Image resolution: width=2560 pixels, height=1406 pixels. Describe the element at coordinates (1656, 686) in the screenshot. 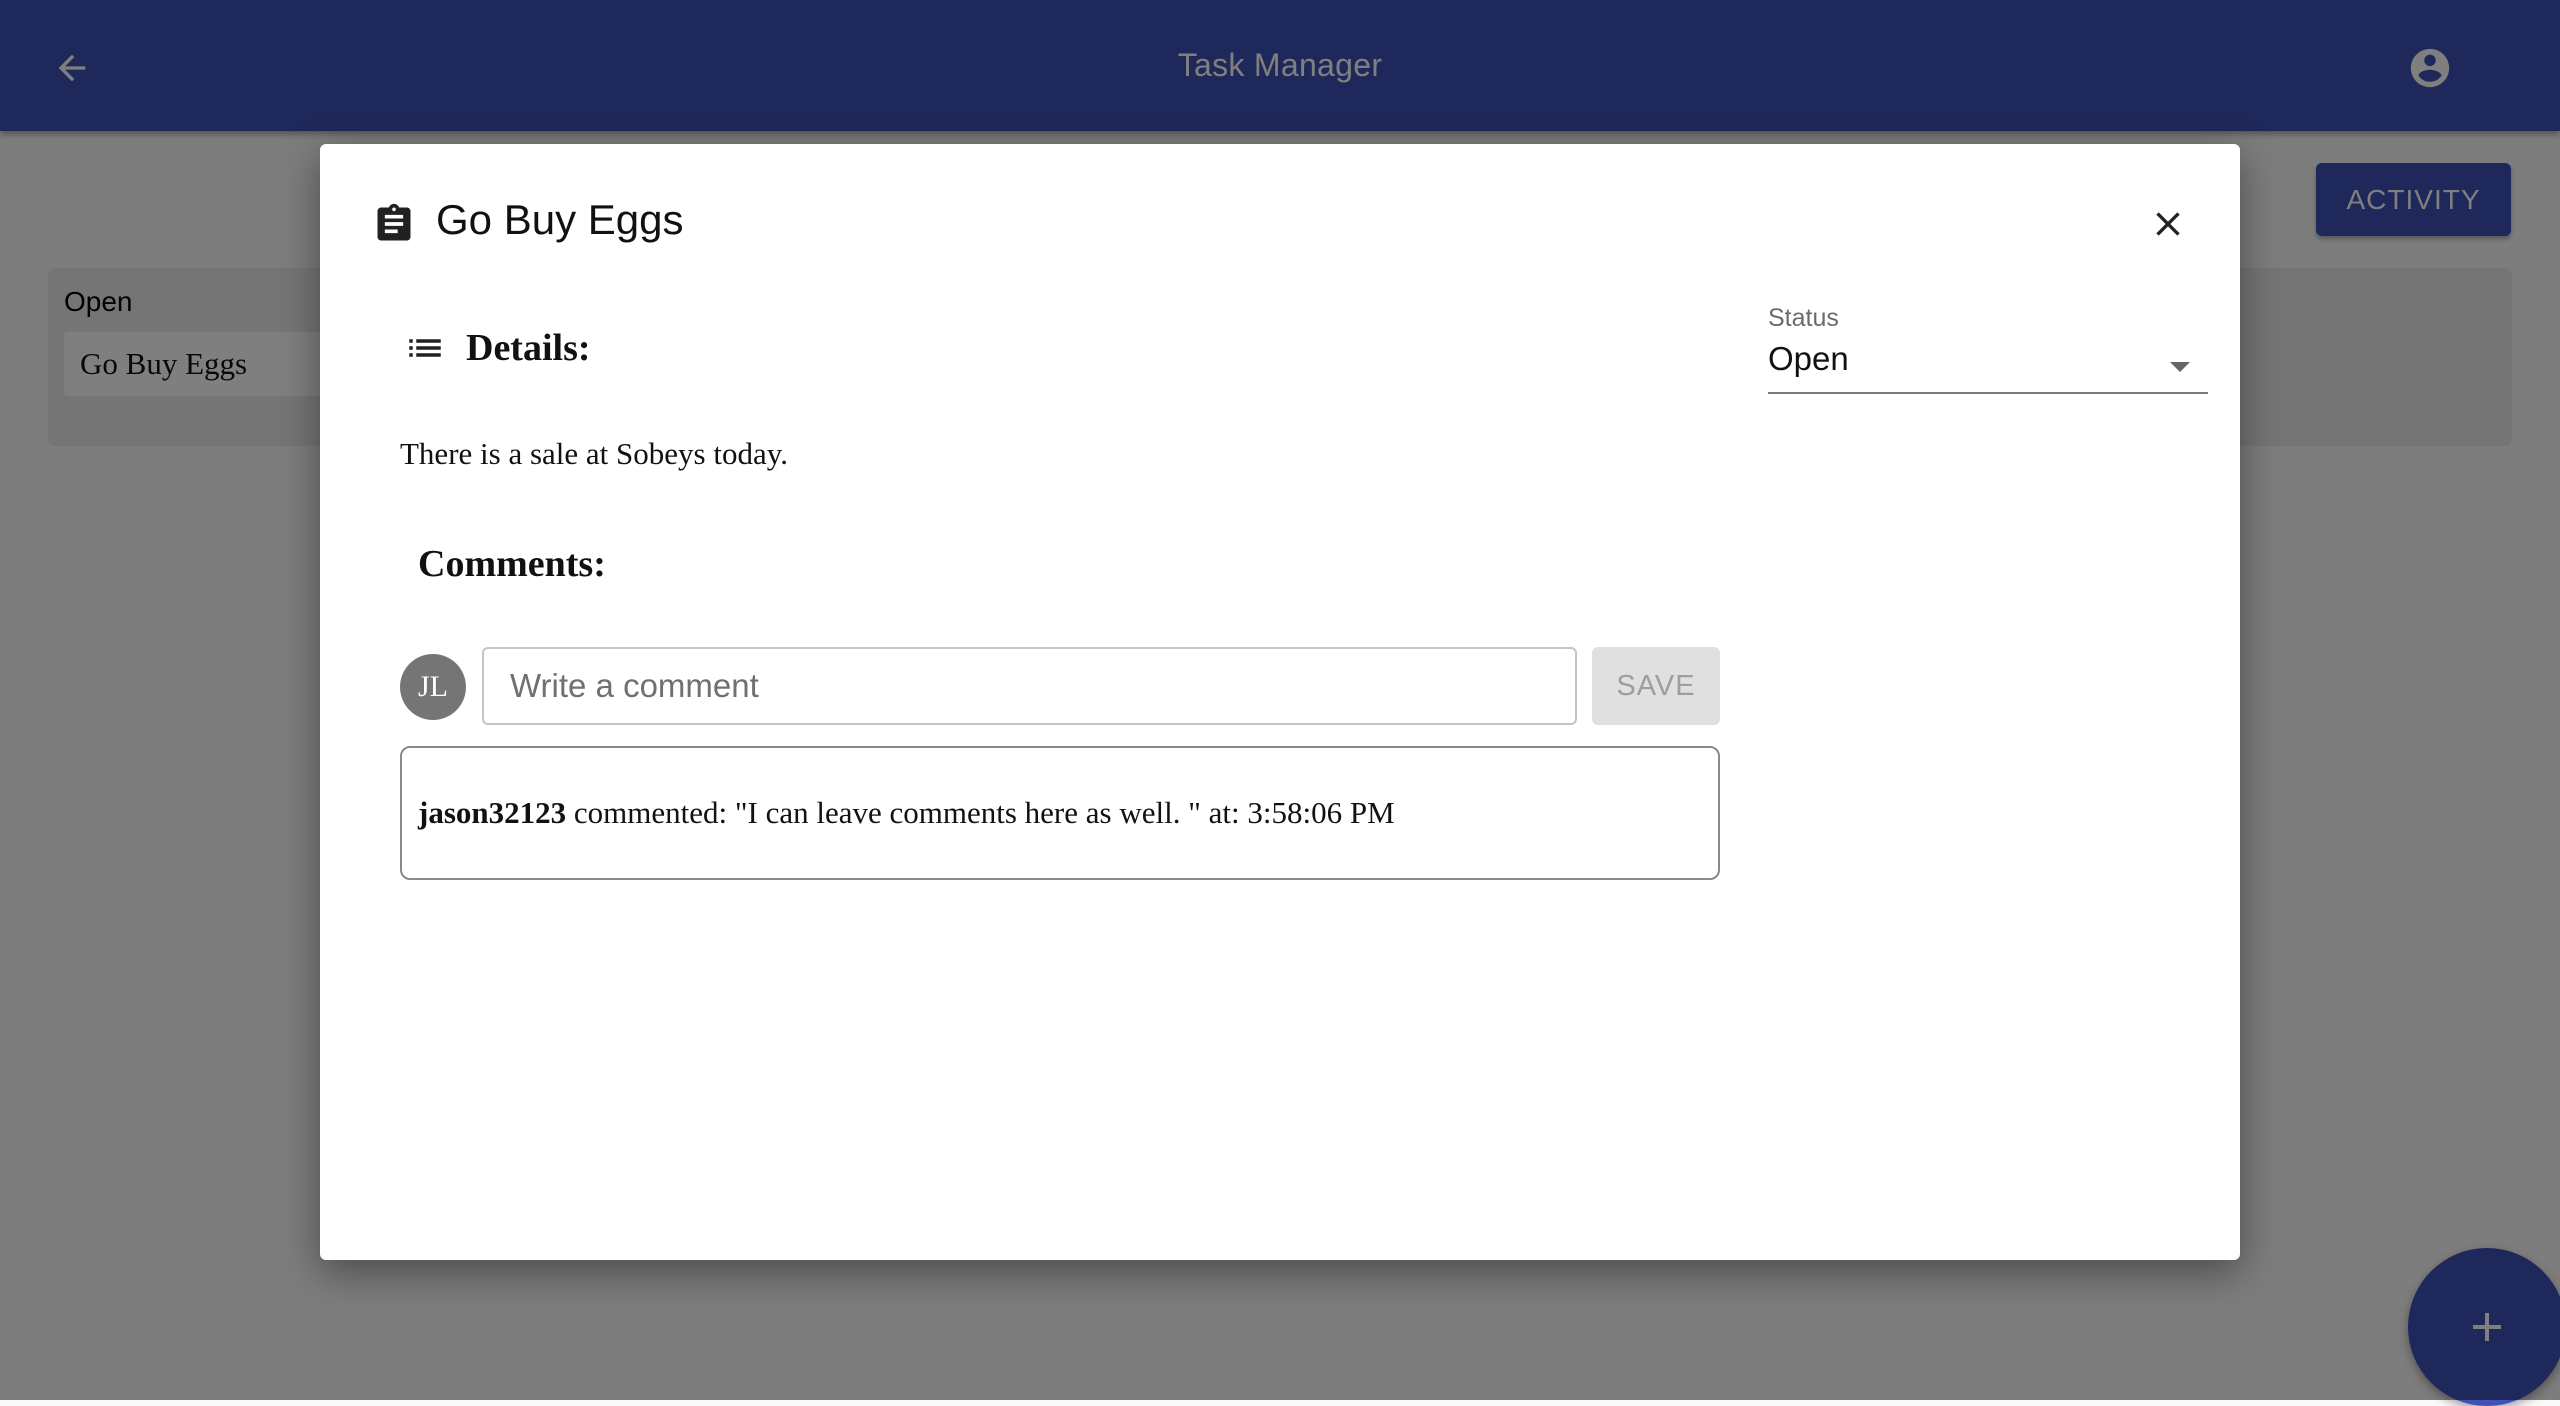

I see `save-button: SAVE` at that location.